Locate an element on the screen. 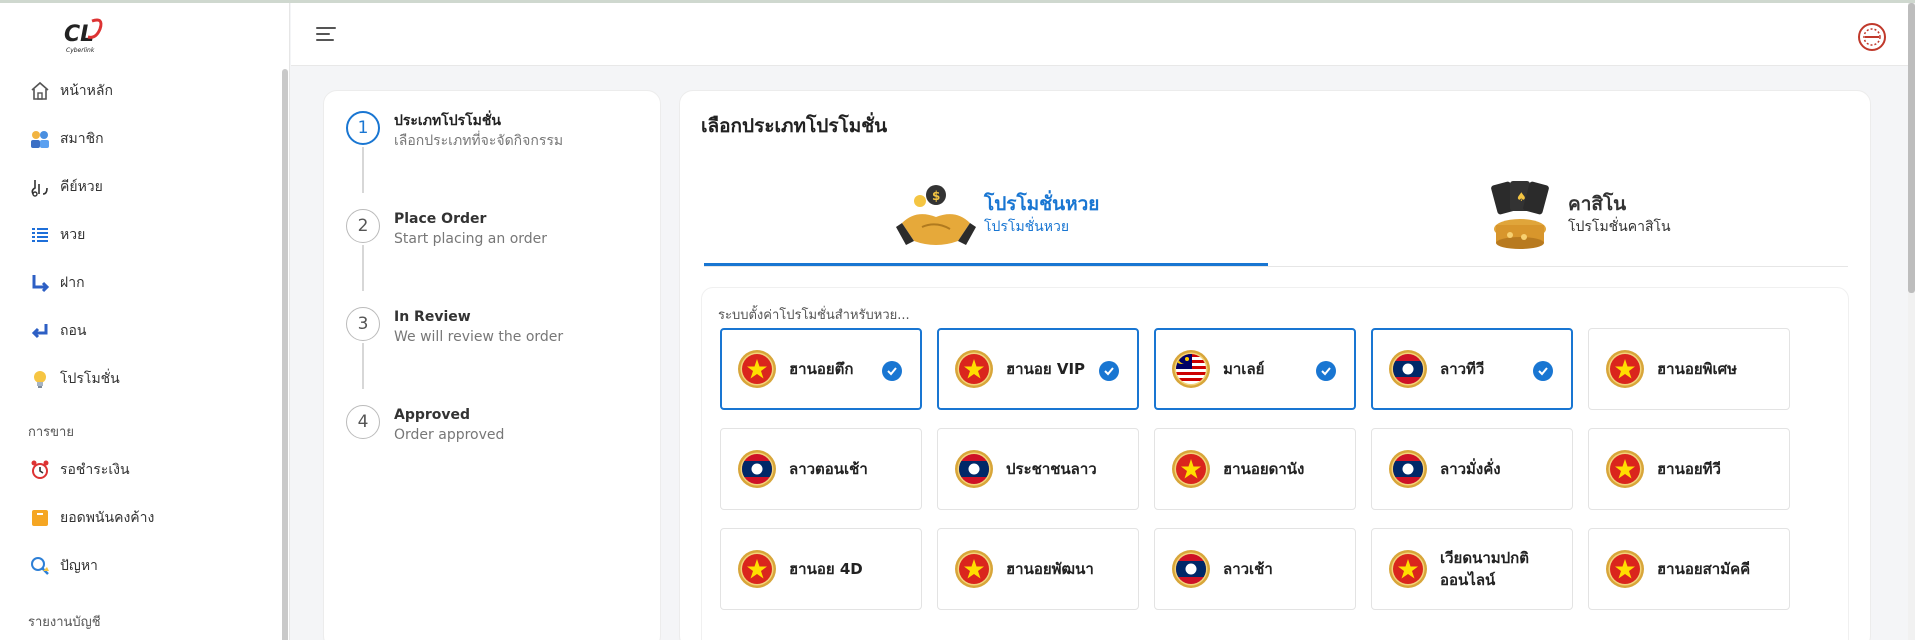 This screenshot has width=1915, height=640. casino-cards-icon: ♠ is located at coordinates (1520, 215).